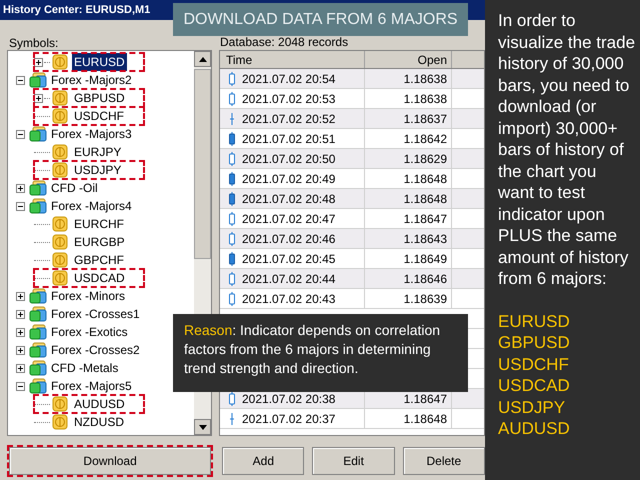  I want to click on symbol-label: USDCAD, so click(99, 278).